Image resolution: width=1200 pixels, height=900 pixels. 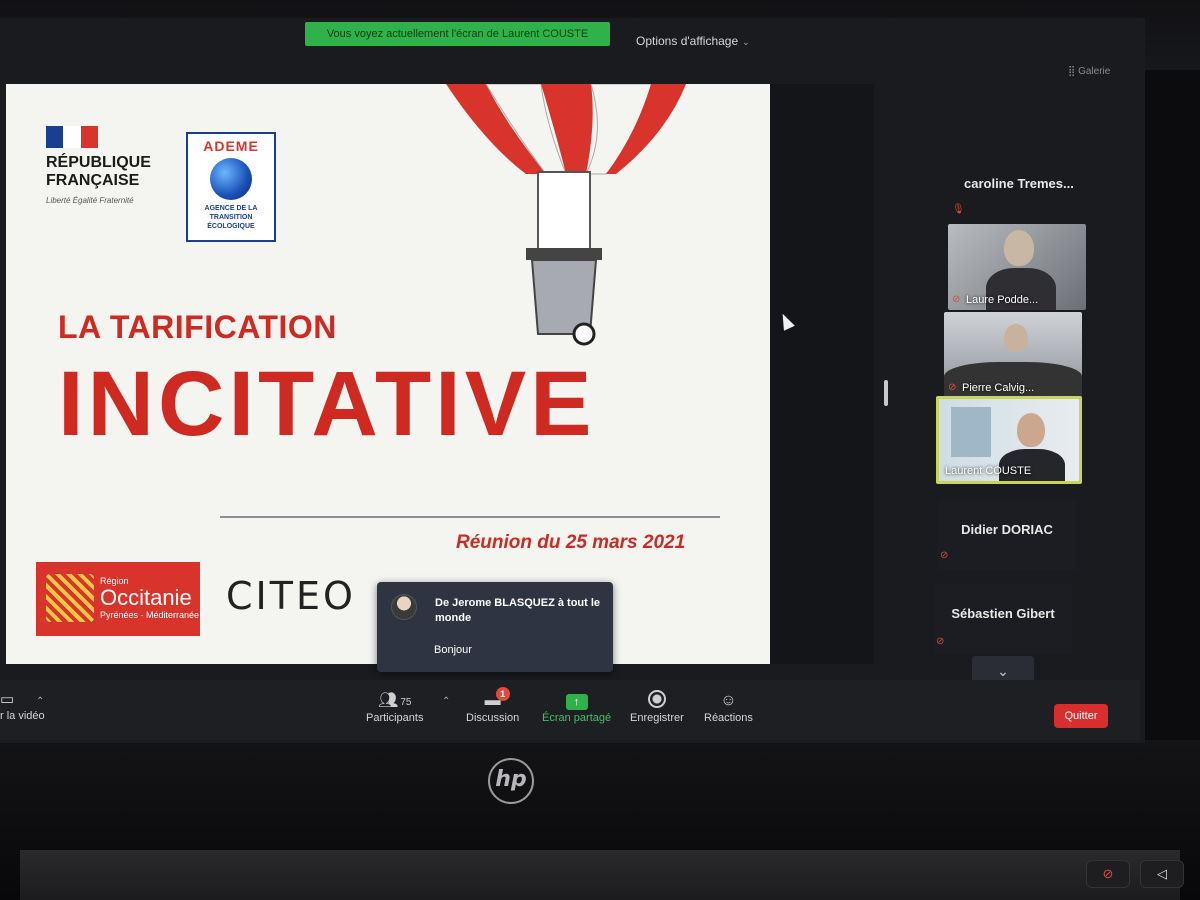 I want to click on divider, so click(x=470, y=517).